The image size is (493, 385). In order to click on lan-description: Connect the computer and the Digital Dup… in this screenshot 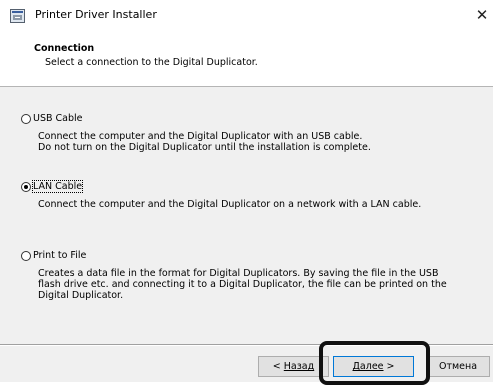, I will do `click(230, 204)`.